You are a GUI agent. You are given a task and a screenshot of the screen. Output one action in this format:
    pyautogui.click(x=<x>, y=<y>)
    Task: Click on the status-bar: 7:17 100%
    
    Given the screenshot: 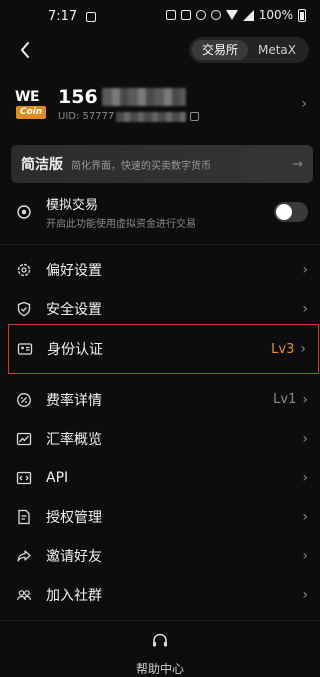 What is the action you would take?
    pyautogui.click(x=160, y=17)
    